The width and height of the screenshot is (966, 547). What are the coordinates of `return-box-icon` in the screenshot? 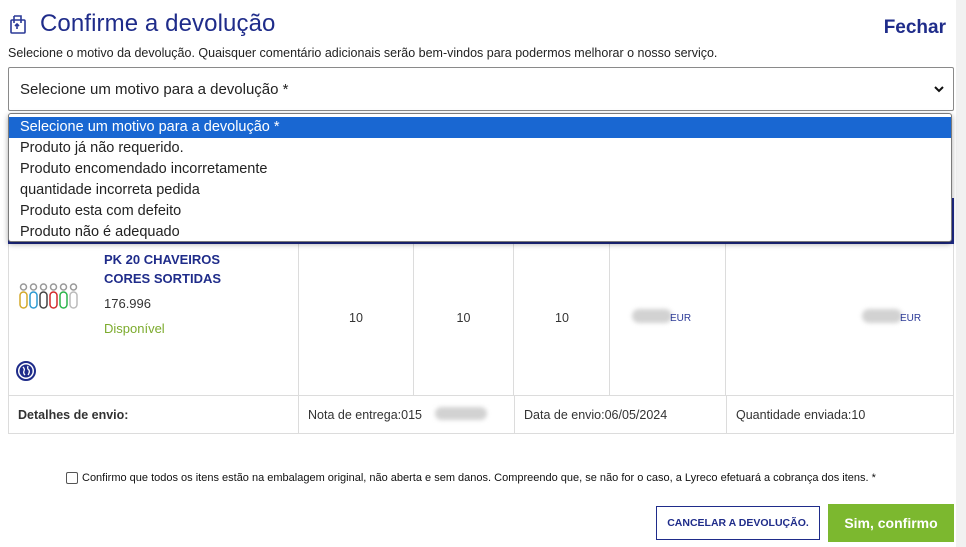 It's located at (19, 24).